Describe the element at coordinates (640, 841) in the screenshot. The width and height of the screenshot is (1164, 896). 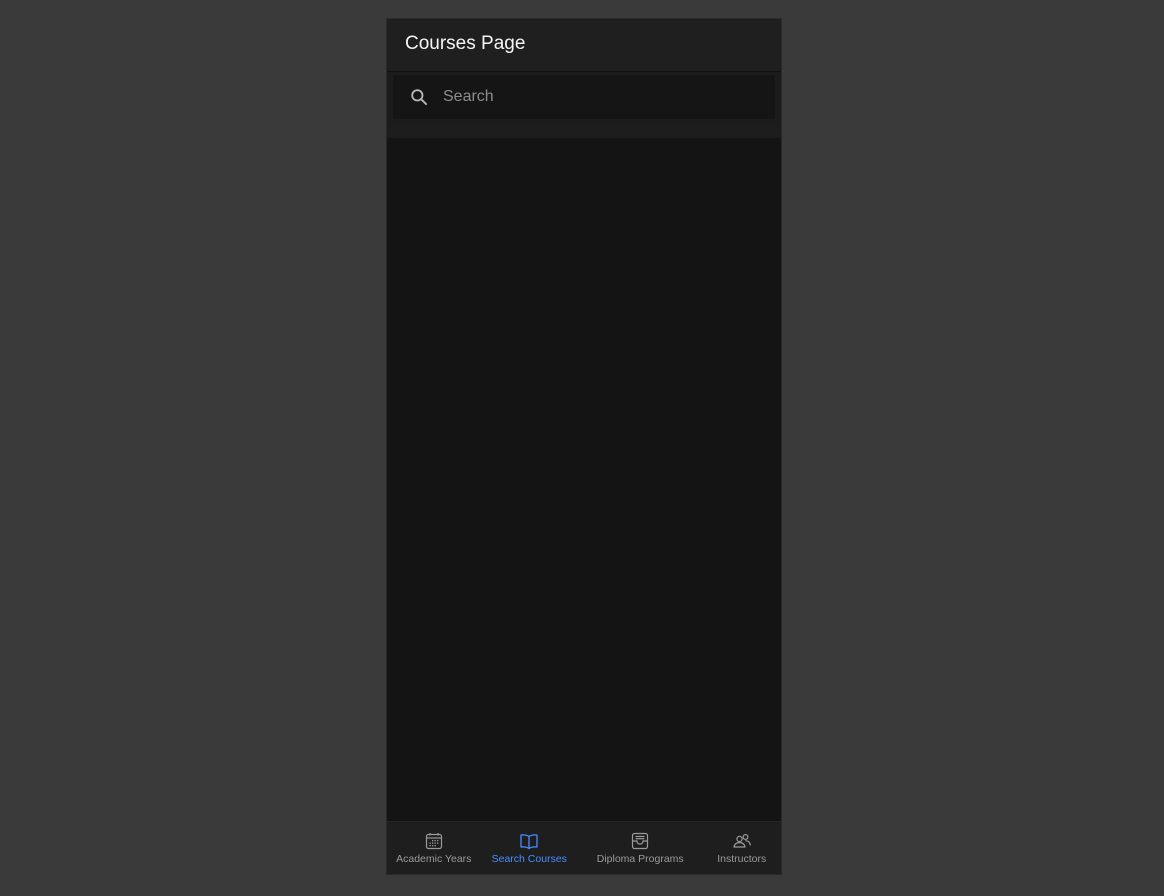
I see `archive-icon` at that location.